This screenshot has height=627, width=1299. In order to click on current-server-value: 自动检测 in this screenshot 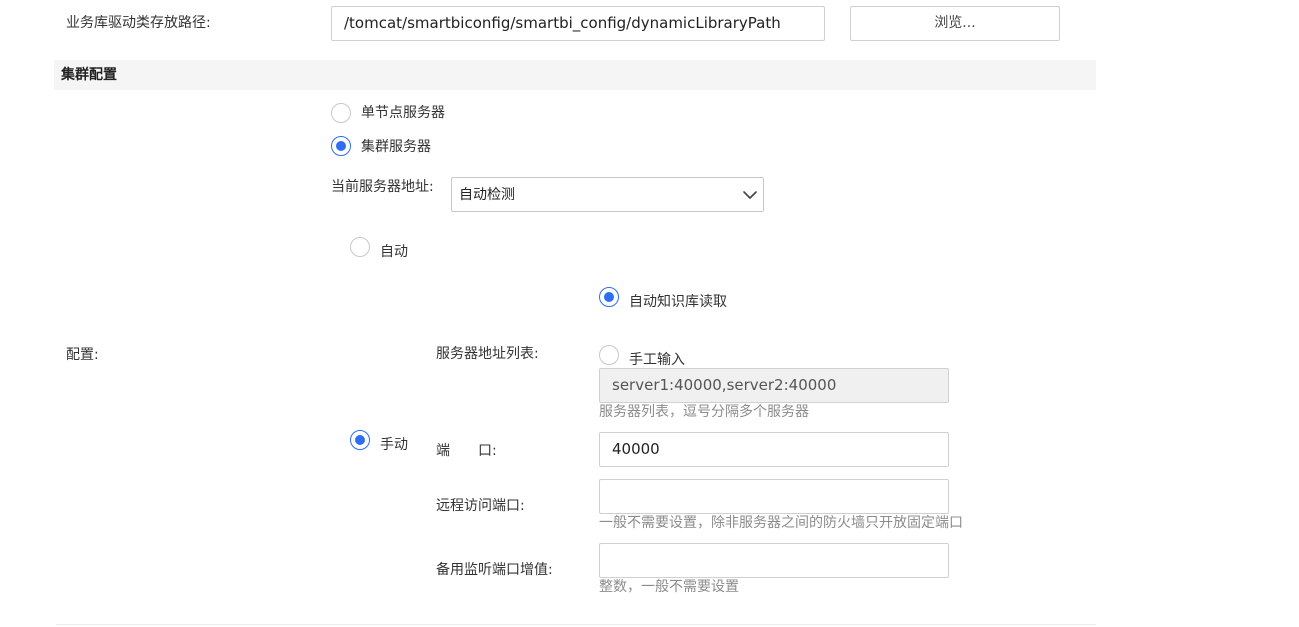, I will do `click(487, 195)`.